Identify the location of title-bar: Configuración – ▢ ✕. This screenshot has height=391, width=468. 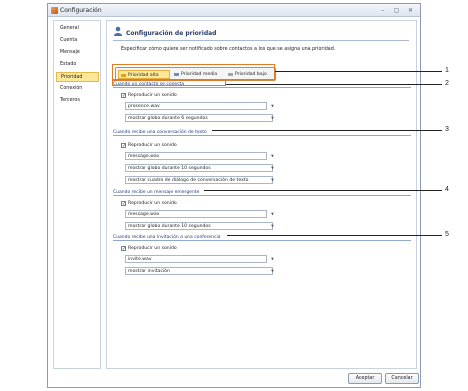
(234, 10).